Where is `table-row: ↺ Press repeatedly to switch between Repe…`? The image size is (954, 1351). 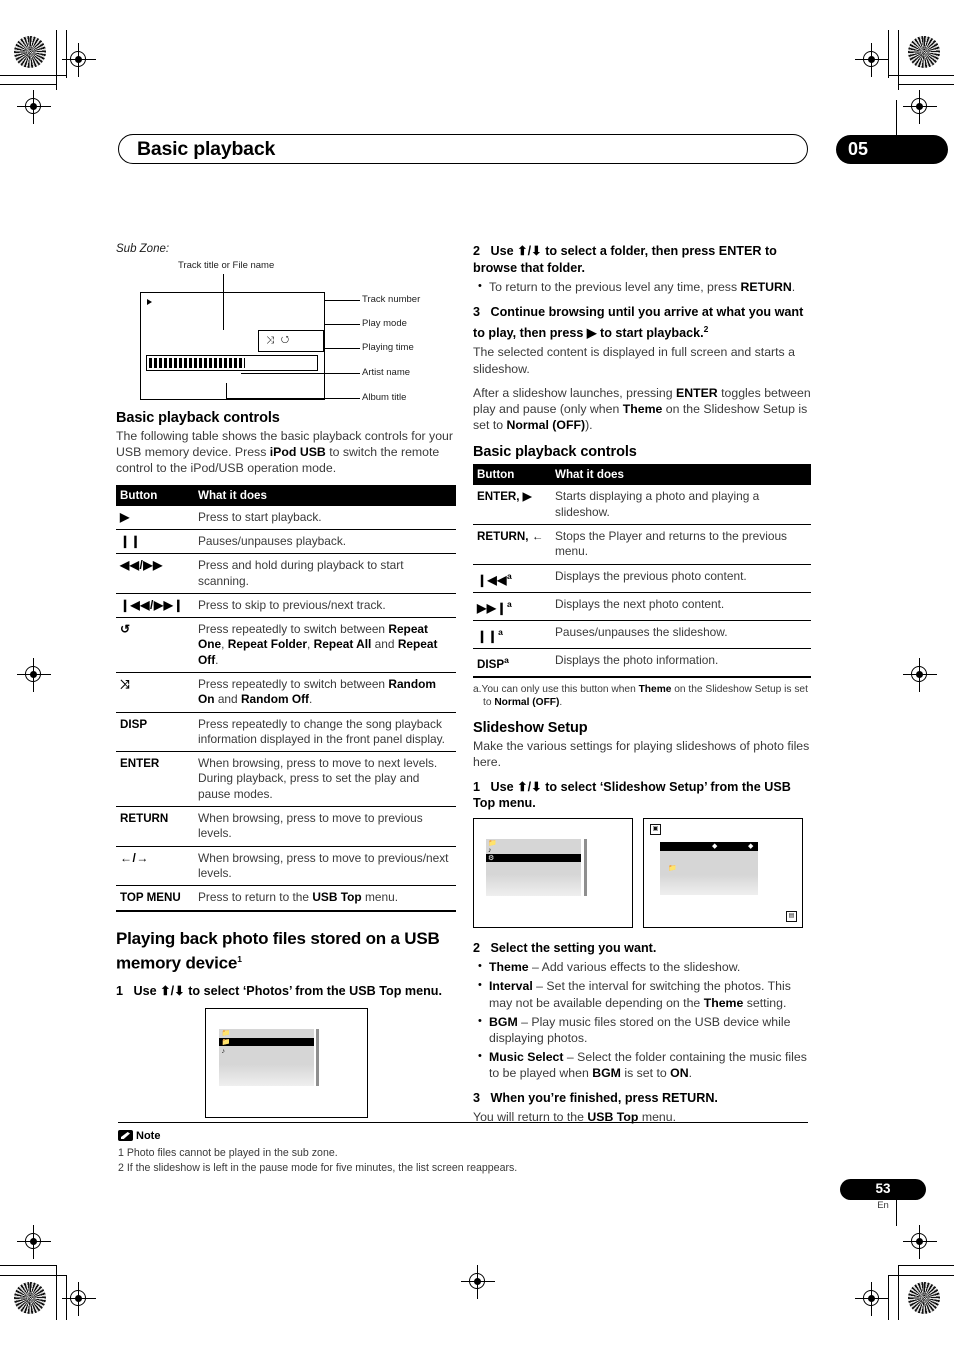
table-row: ↺ Press repeatedly to switch between Repe… is located at coordinates (286, 645).